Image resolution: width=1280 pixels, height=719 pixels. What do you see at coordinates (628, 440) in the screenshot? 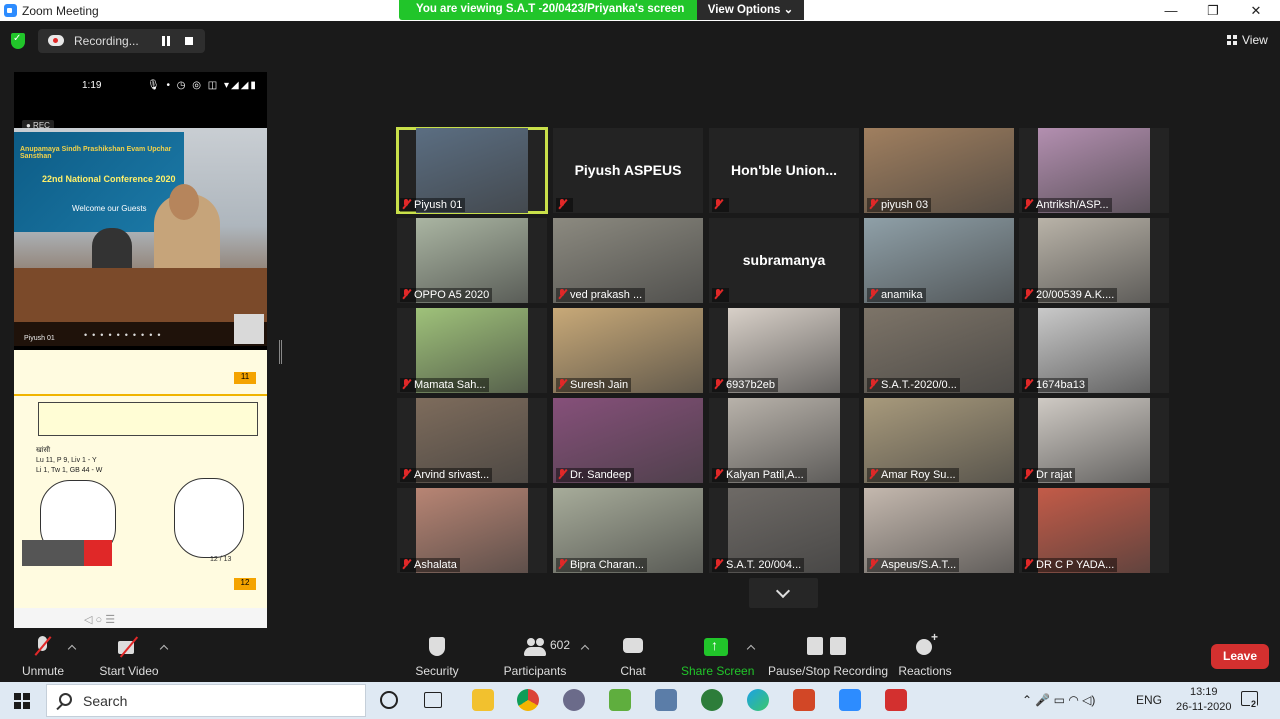
I see `participant-tile: Dr. Sandeep` at bounding box center [628, 440].